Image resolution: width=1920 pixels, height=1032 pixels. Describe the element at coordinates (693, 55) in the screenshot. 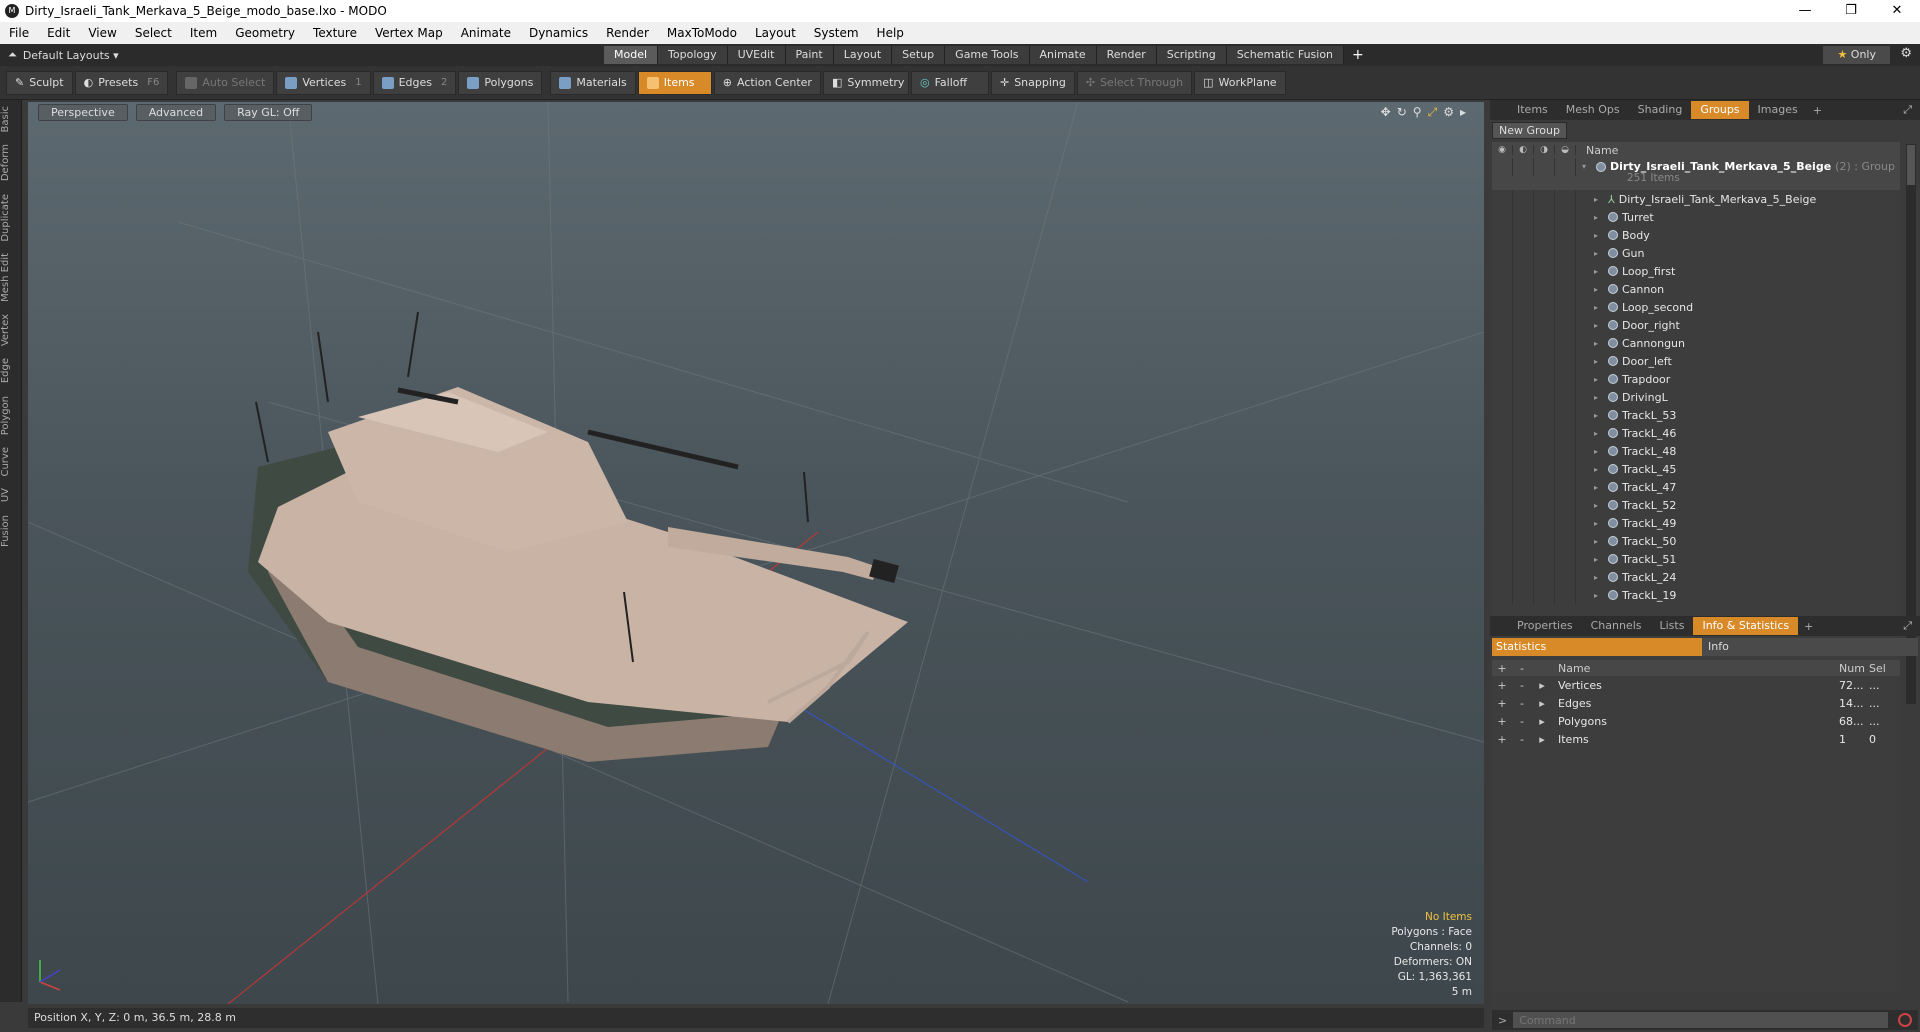

I see `tab-topology: Topology` at that location.